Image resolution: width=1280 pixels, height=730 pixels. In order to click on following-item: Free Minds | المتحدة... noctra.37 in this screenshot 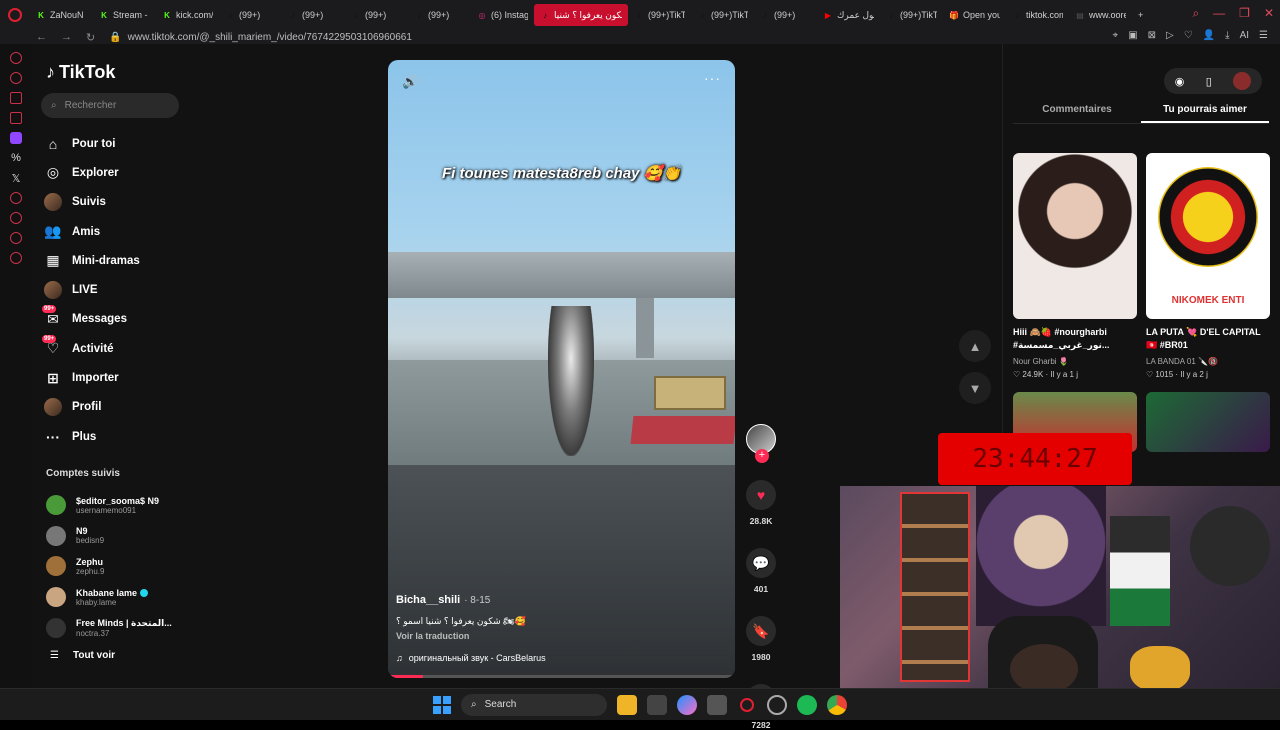, I will do `click(109, 627)`.